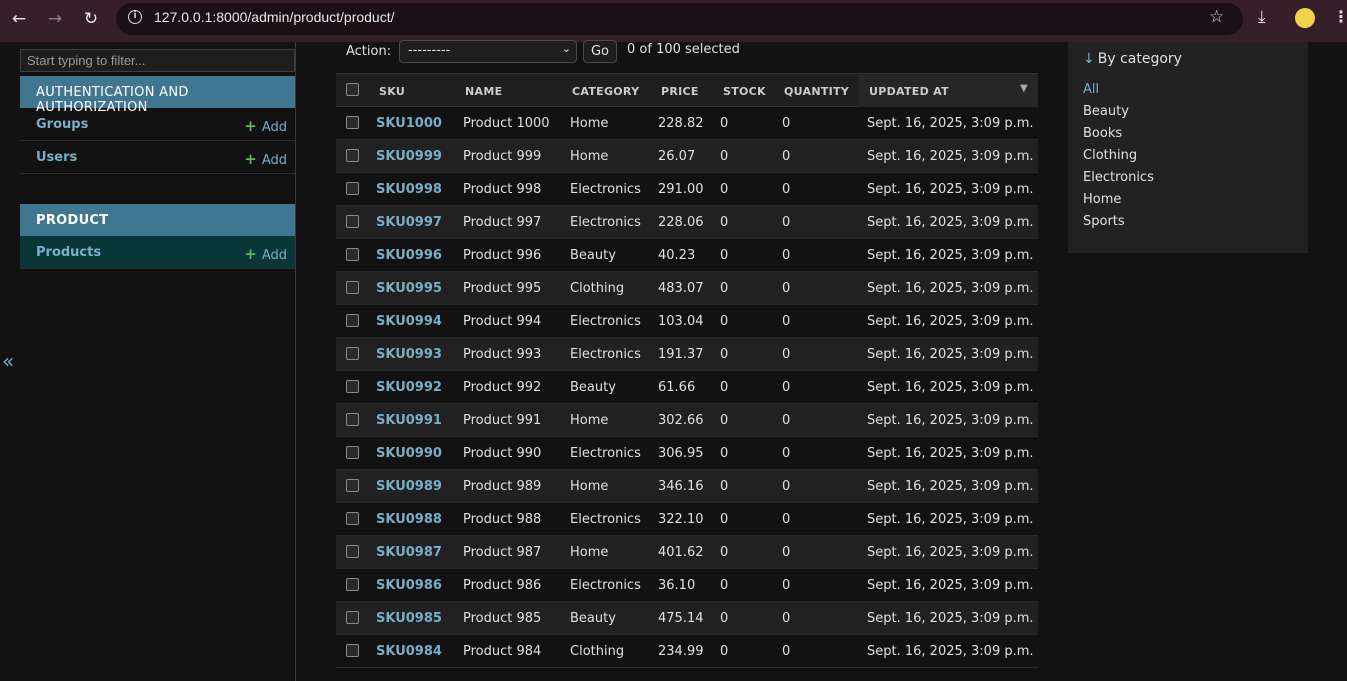  I want to click on column-header-stock: STOCK, so click(744, 91).